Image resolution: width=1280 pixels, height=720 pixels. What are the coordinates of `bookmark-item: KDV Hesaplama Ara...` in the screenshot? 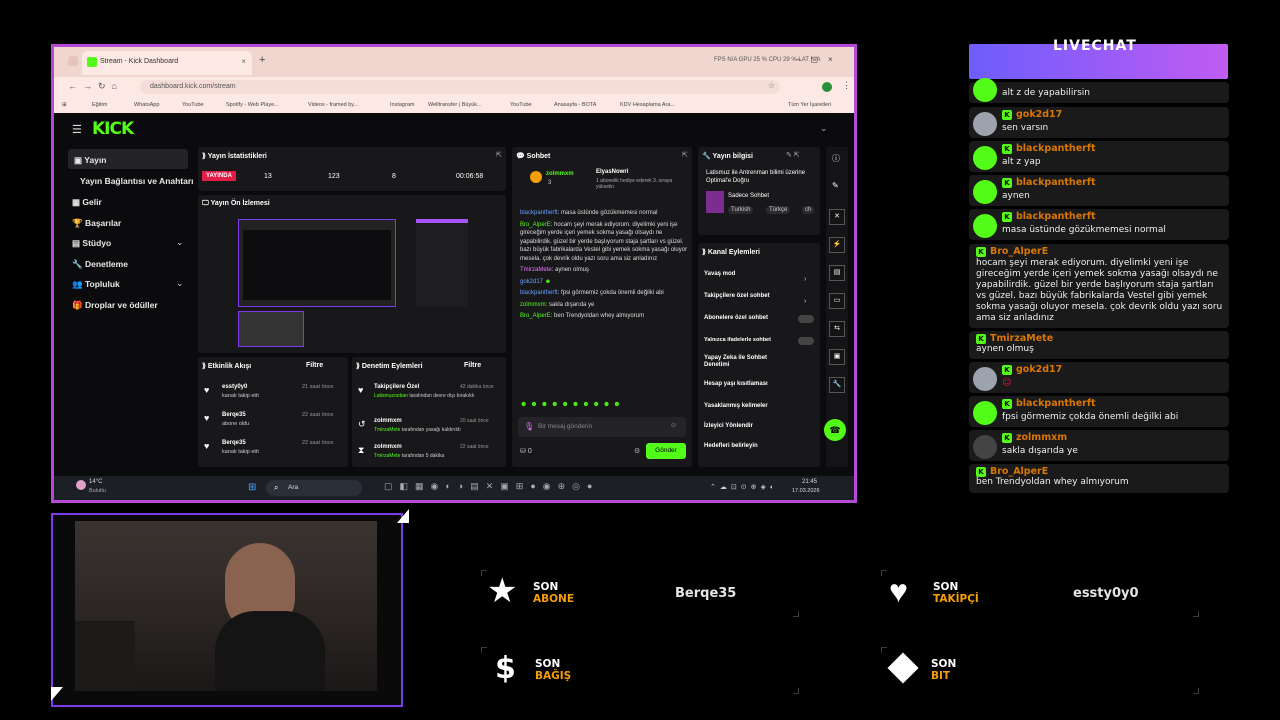 It's located at (647, 105).